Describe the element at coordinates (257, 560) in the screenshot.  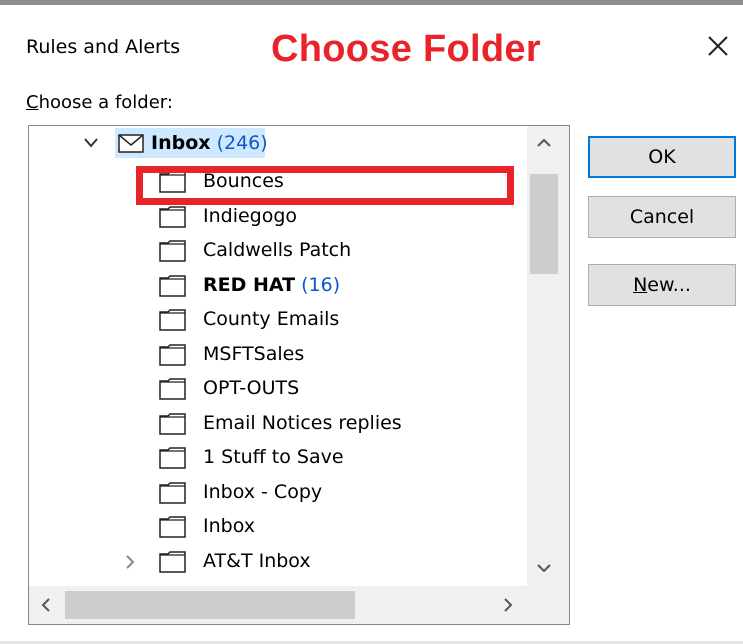
I see `tree-label: AT&T Inbox` at that location.